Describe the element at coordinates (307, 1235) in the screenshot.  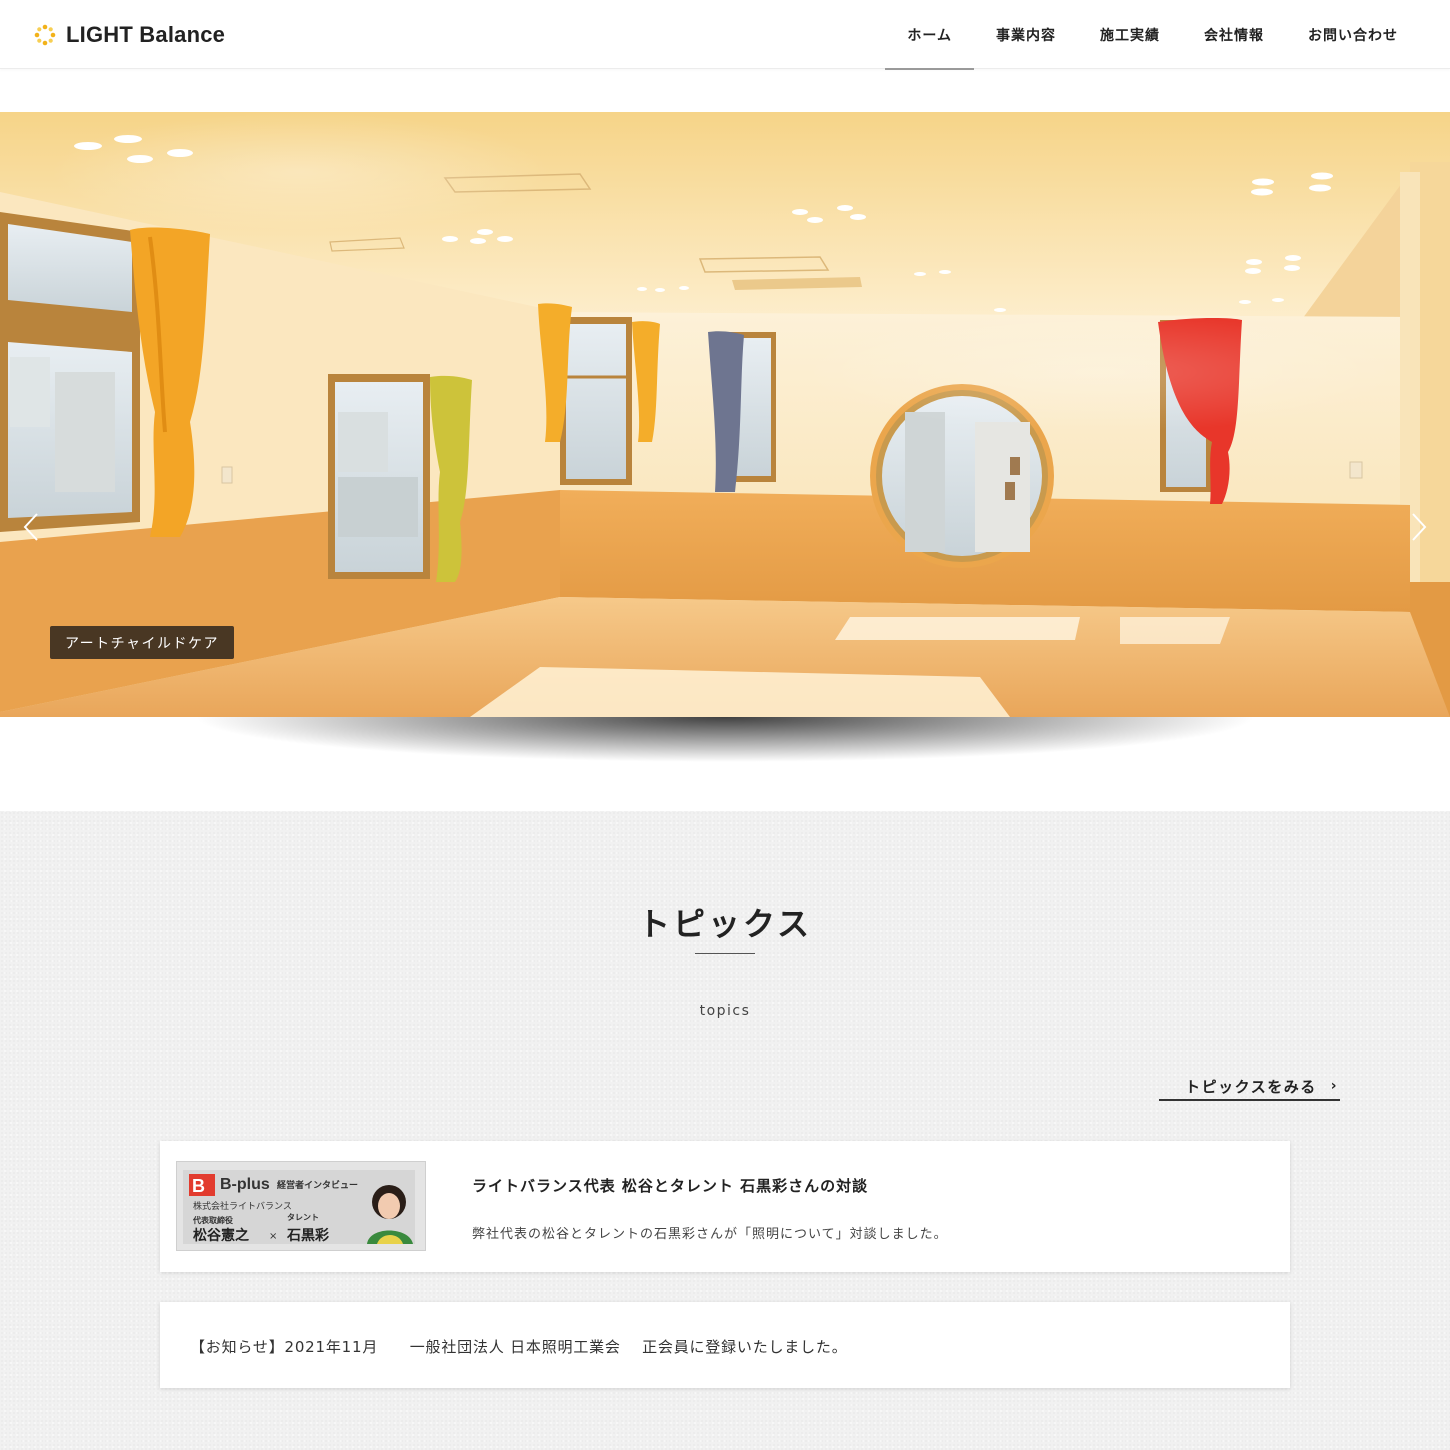
I see `name2-text: 石黒彩` at that location.